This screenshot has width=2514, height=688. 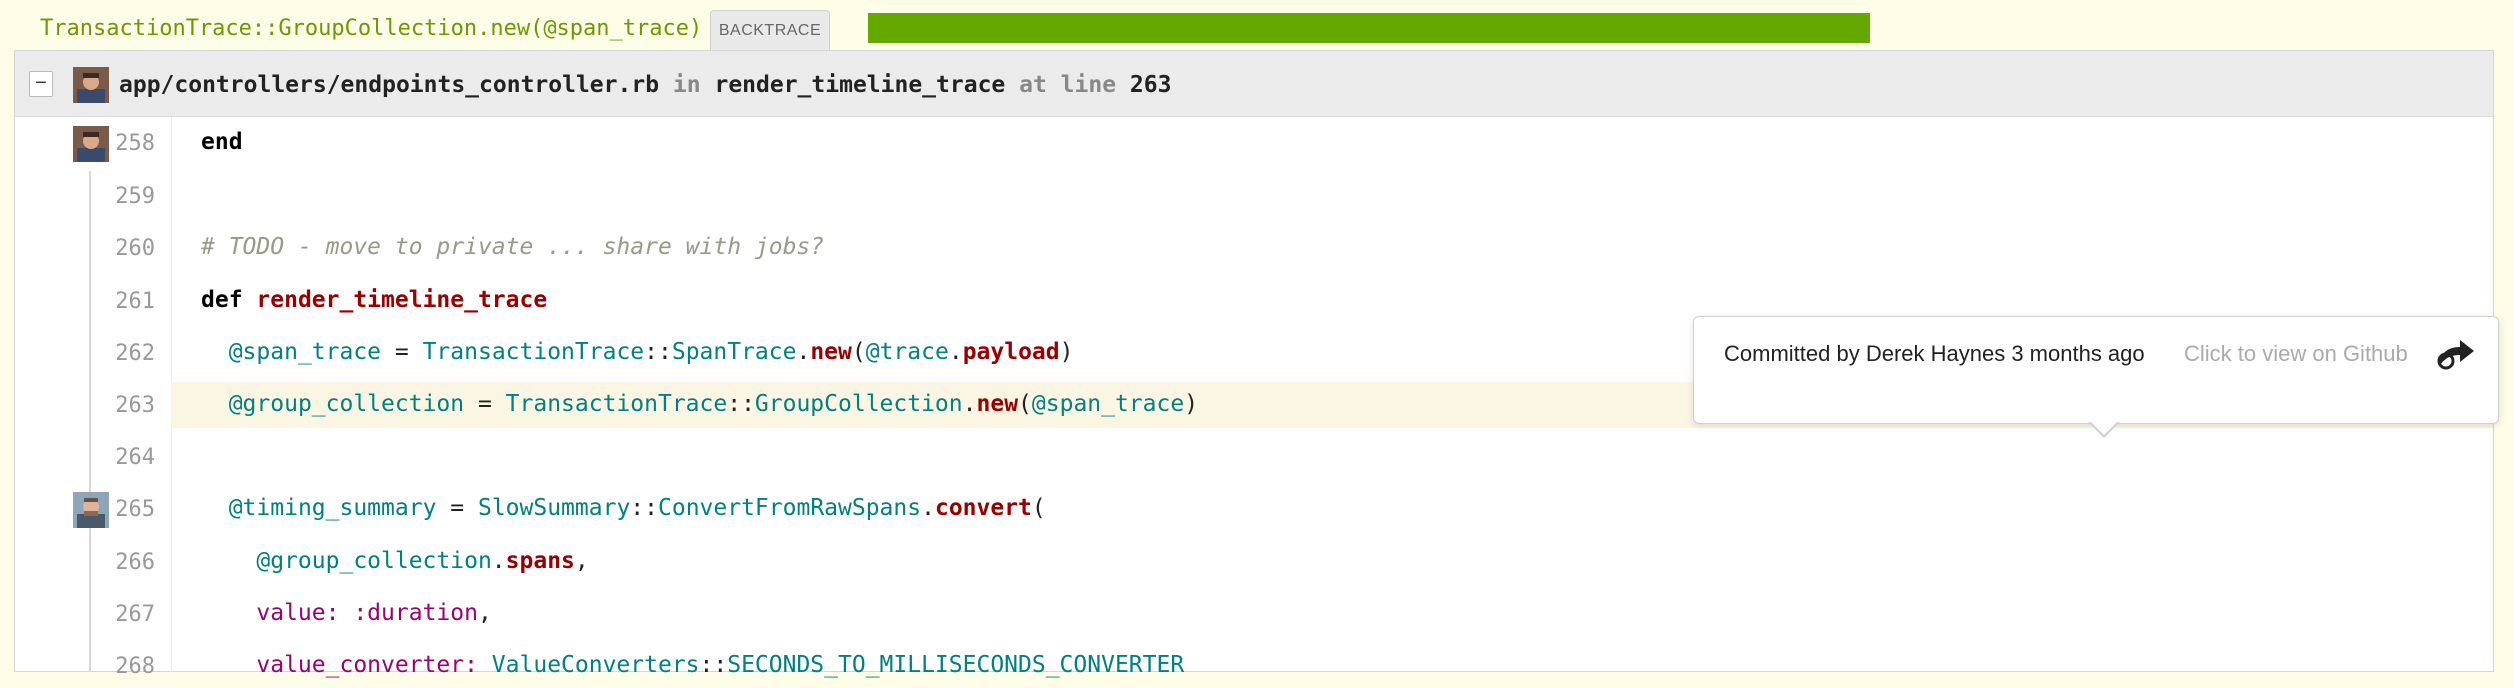 I want to click on constant: GroupCollection, so click(x=858, y=404).